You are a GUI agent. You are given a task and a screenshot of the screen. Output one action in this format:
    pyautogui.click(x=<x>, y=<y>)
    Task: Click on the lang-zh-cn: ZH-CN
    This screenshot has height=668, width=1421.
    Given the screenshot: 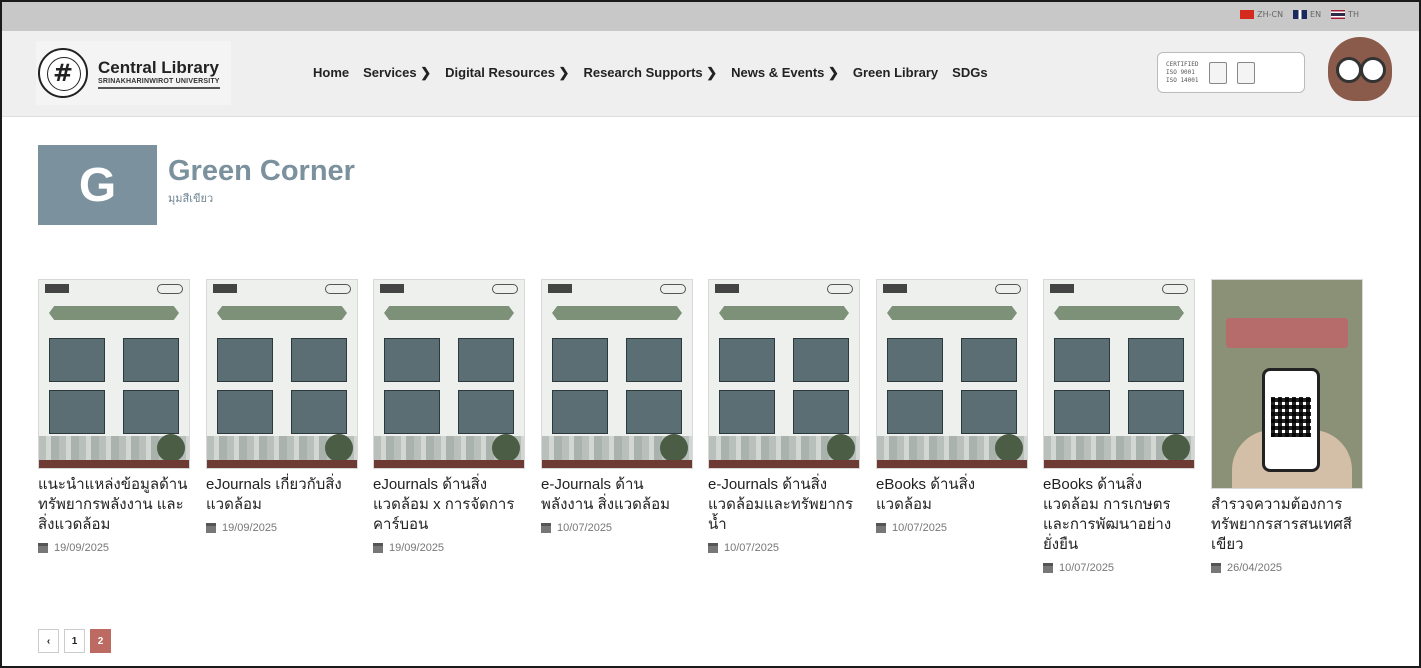 What is the action you would take?
    pyautogui.click(x=1261, y=14)
    